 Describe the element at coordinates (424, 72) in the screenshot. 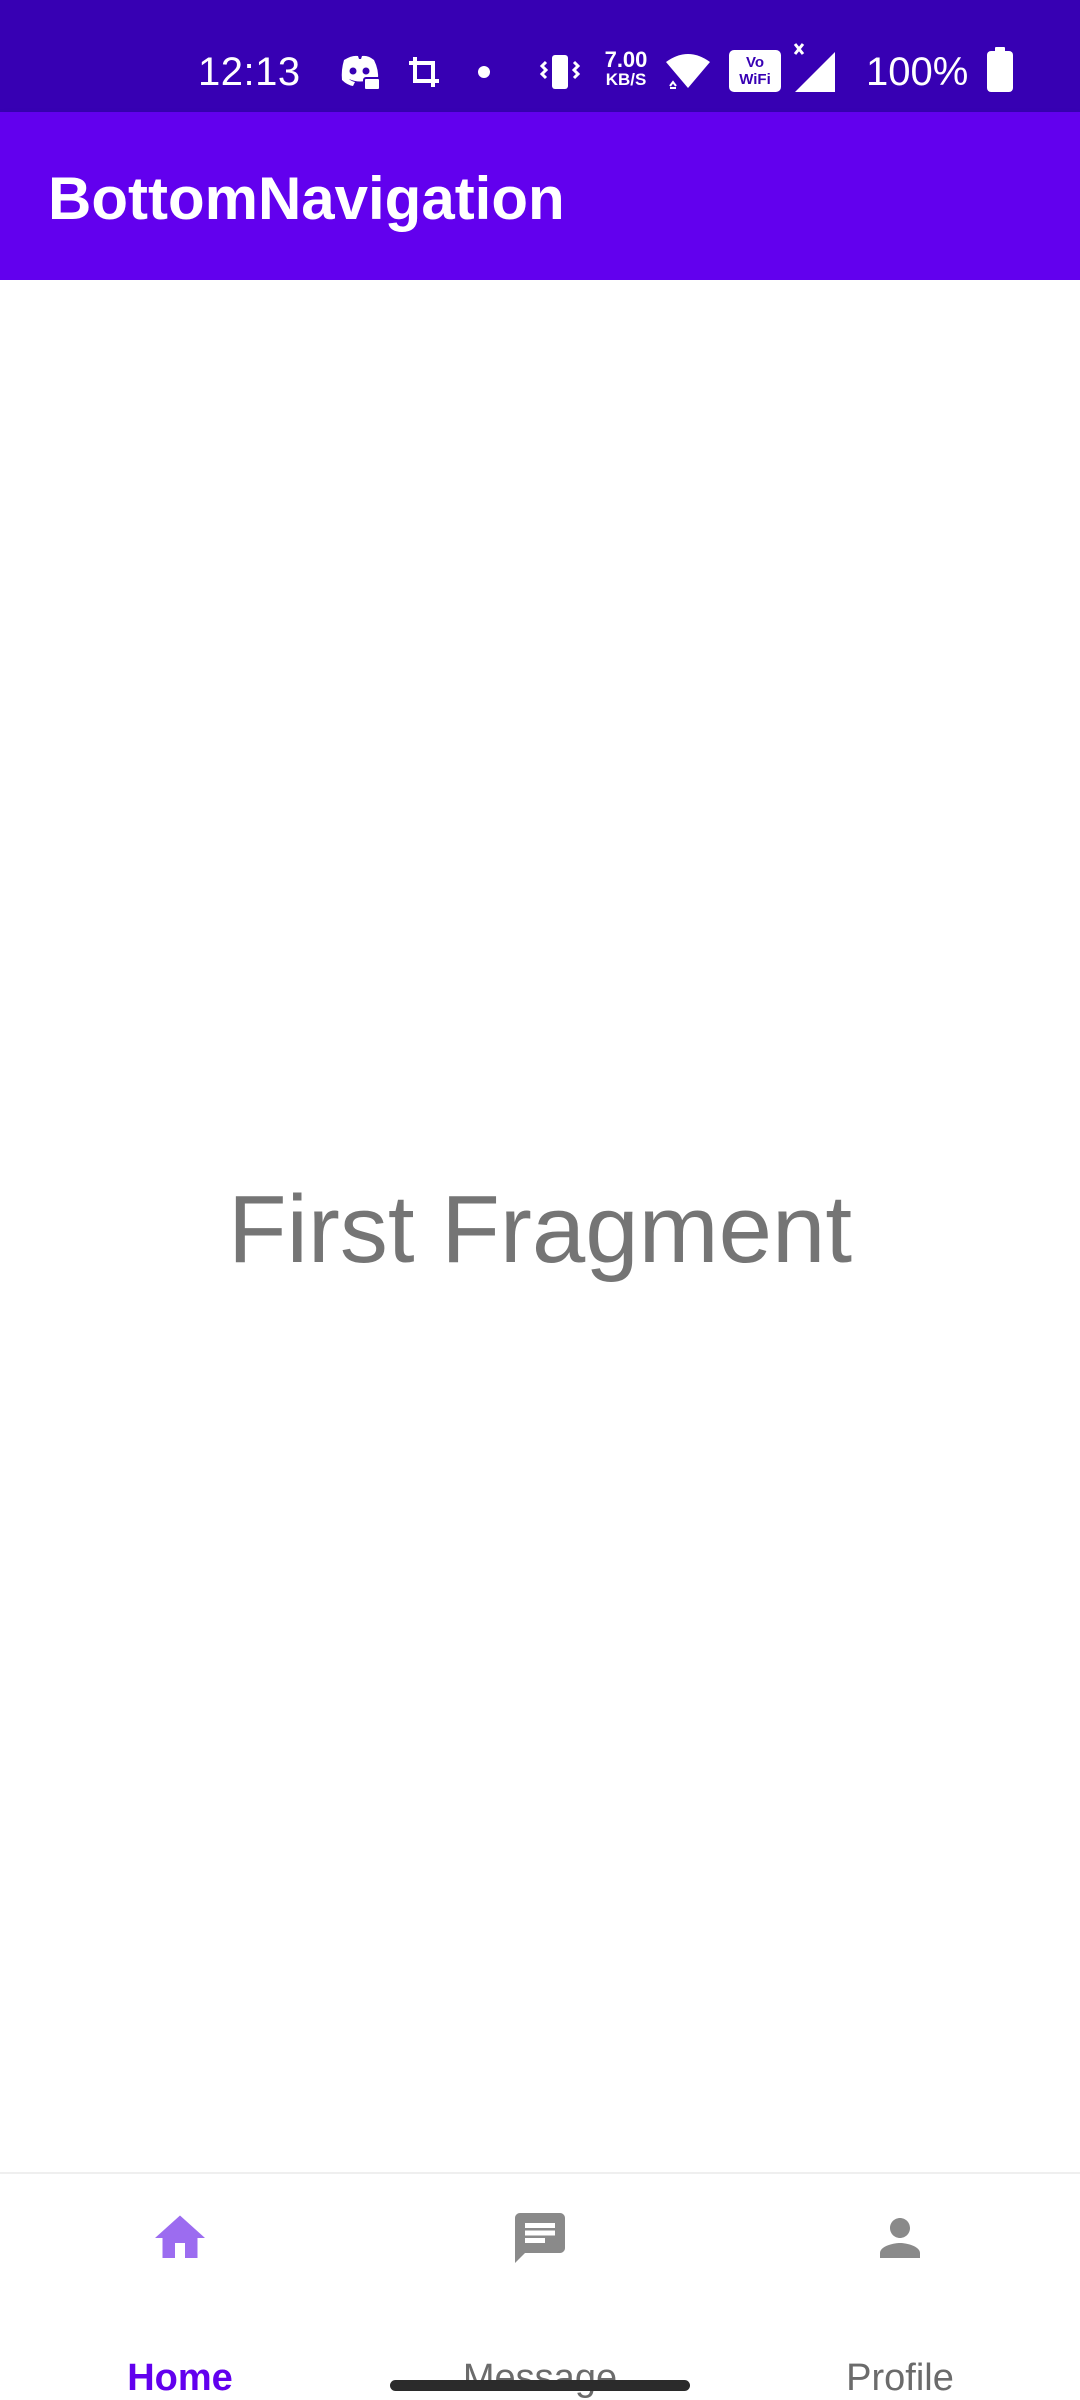

I see `crop-icon` at that location.